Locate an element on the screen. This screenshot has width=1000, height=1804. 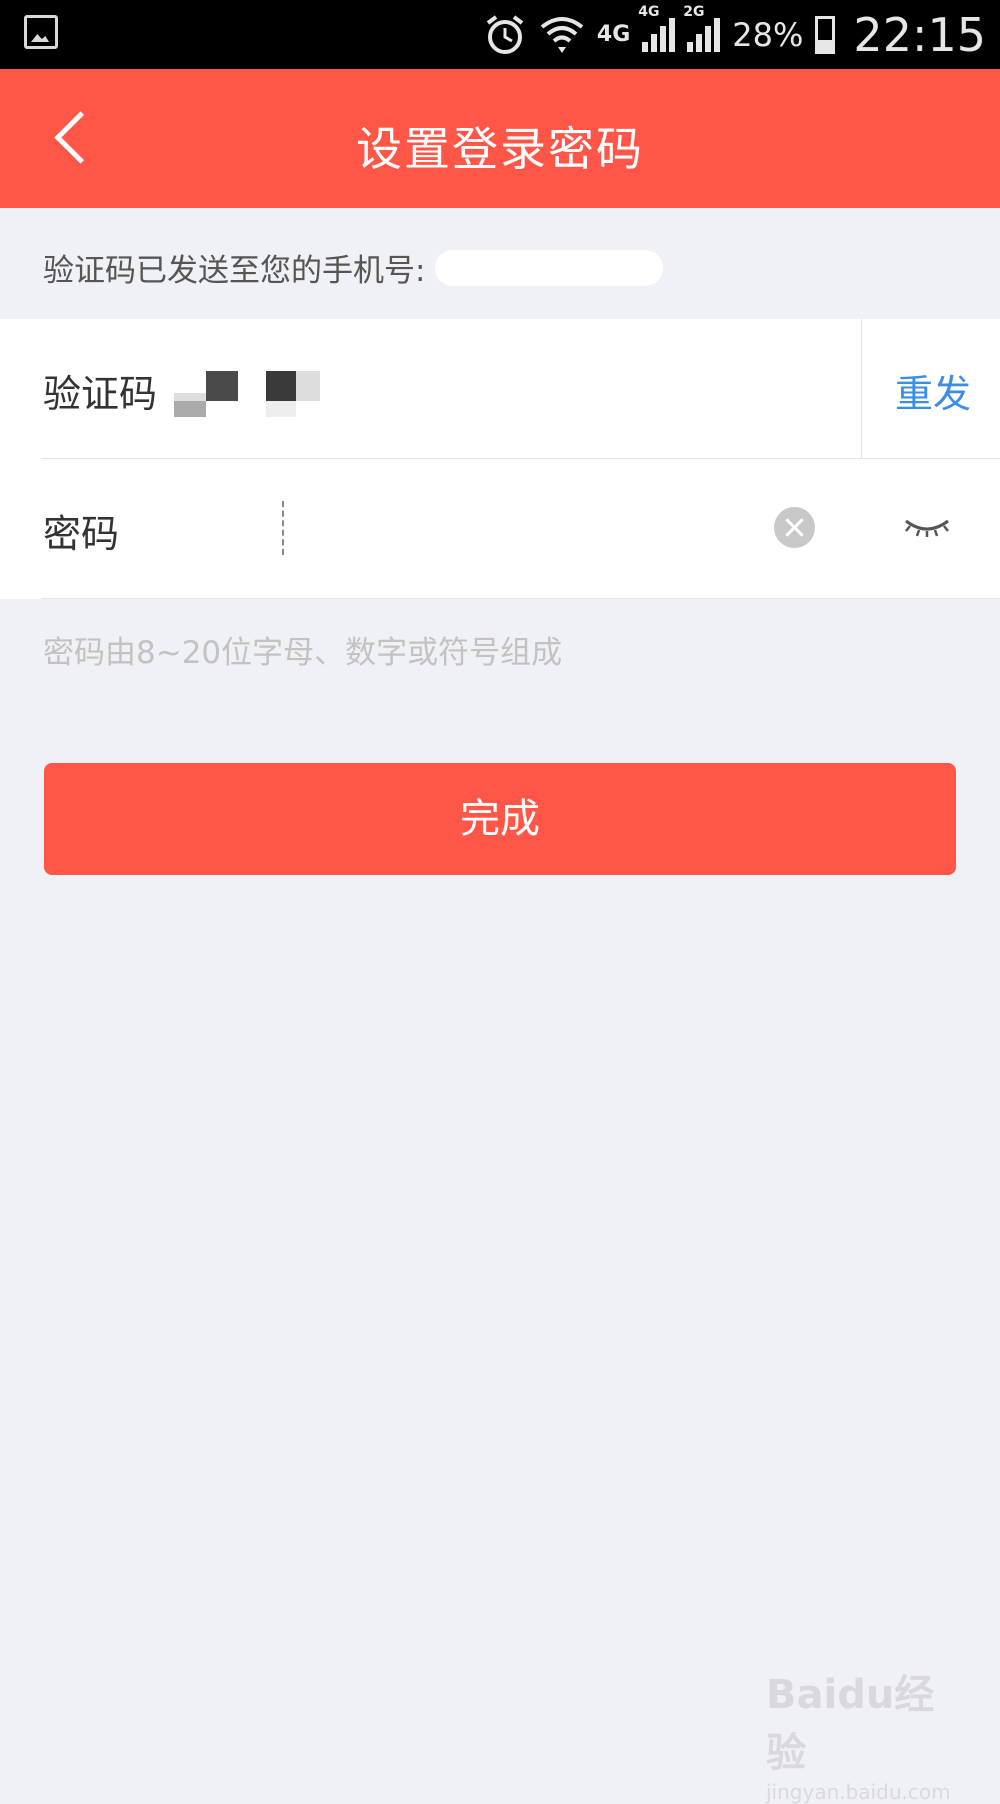
verification-code-mosaic is located at coordinates (249, 394).